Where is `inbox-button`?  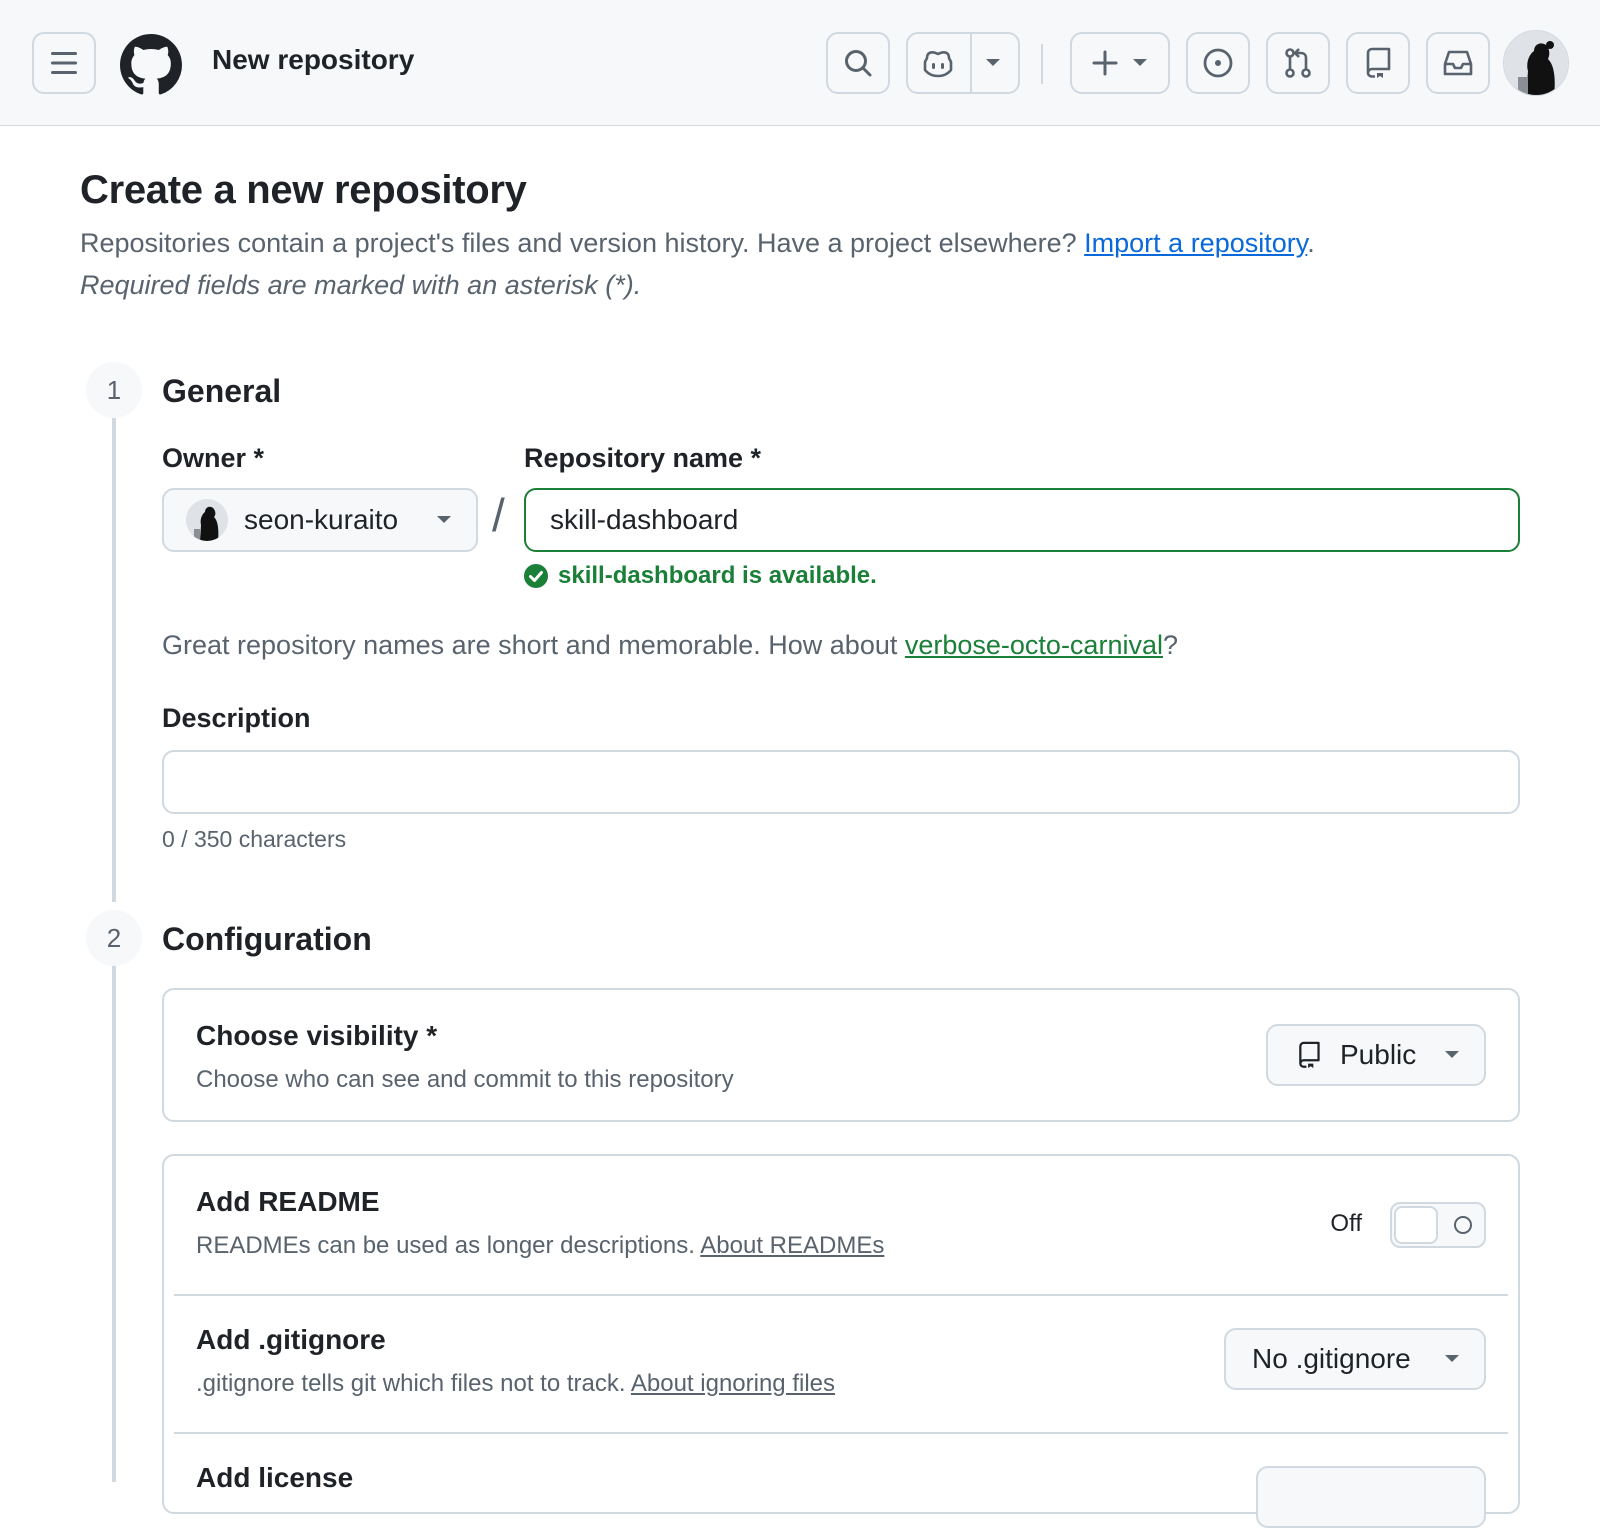
inbox-button is located at coordinates (1458, 63).